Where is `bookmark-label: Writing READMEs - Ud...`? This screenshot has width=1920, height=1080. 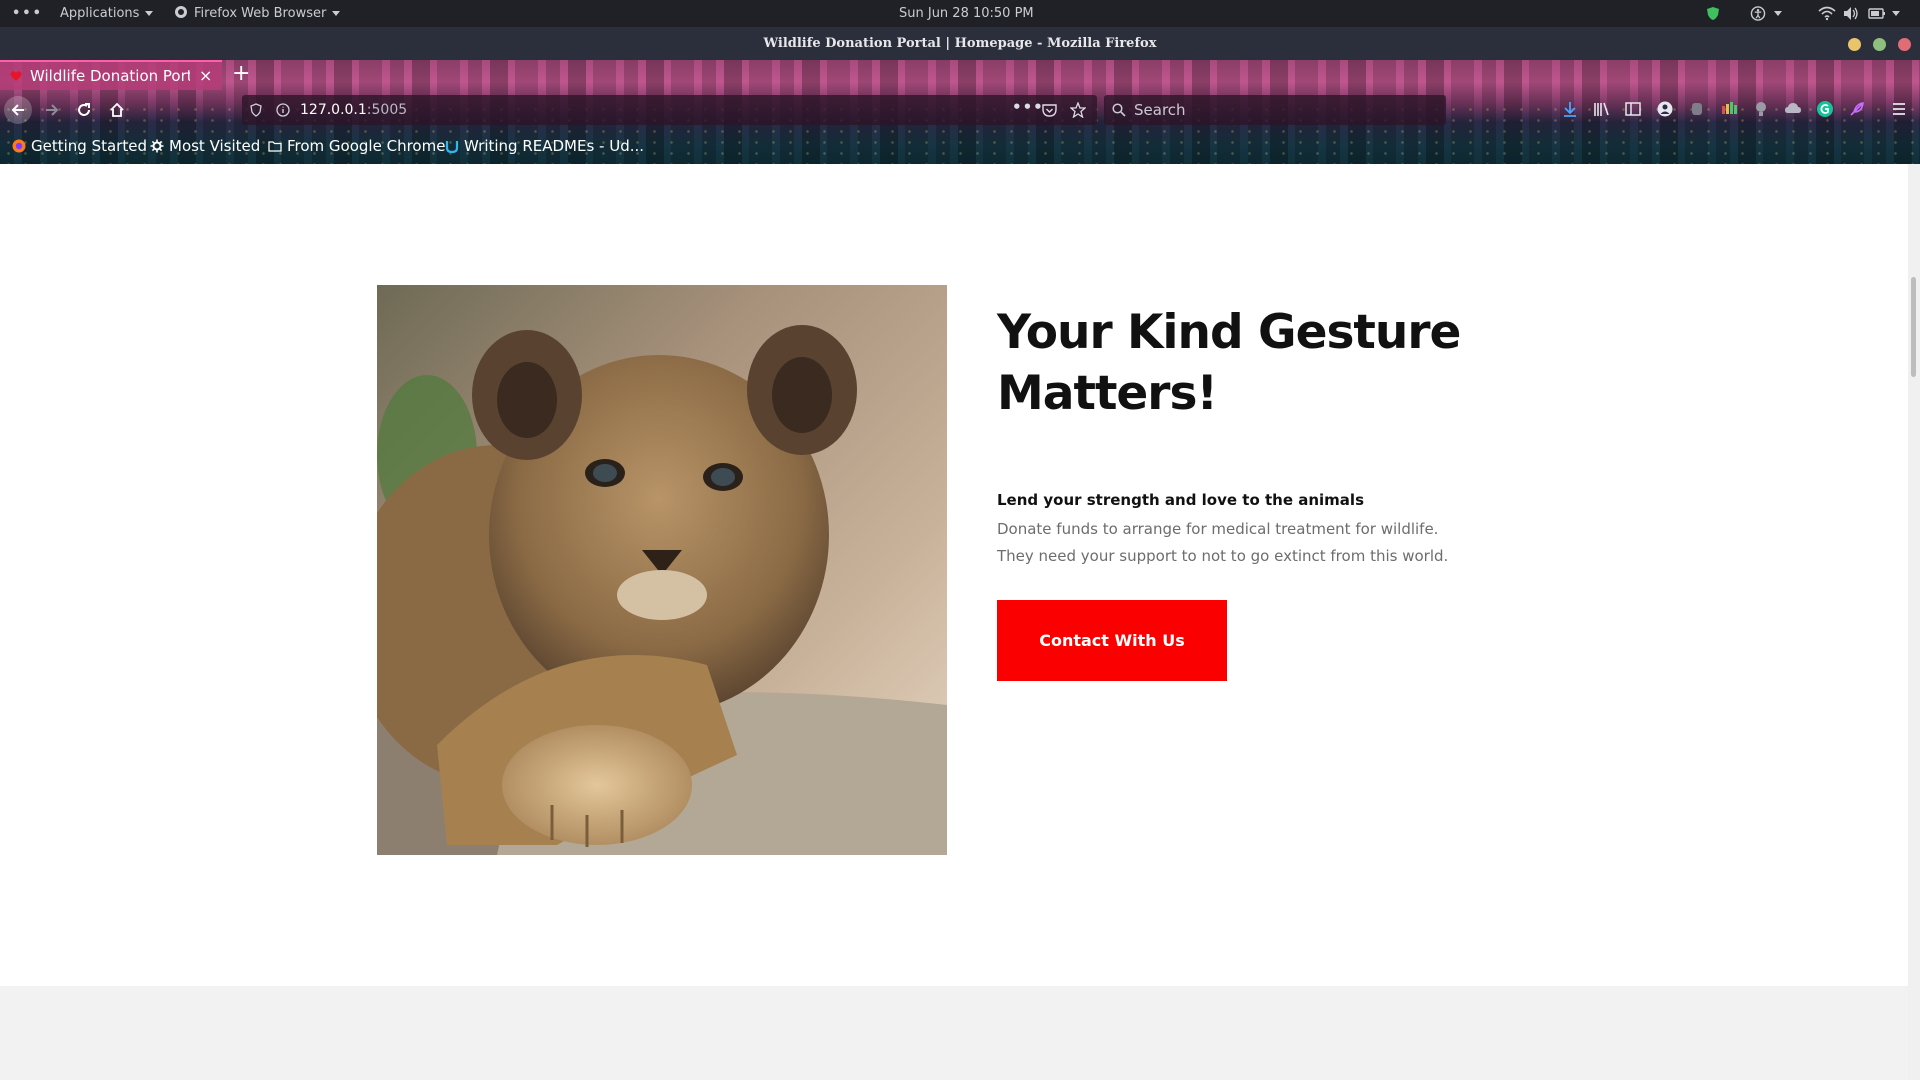
bookmark-label: Writing READMEs - Ud... is located at coordinates (554, 146).